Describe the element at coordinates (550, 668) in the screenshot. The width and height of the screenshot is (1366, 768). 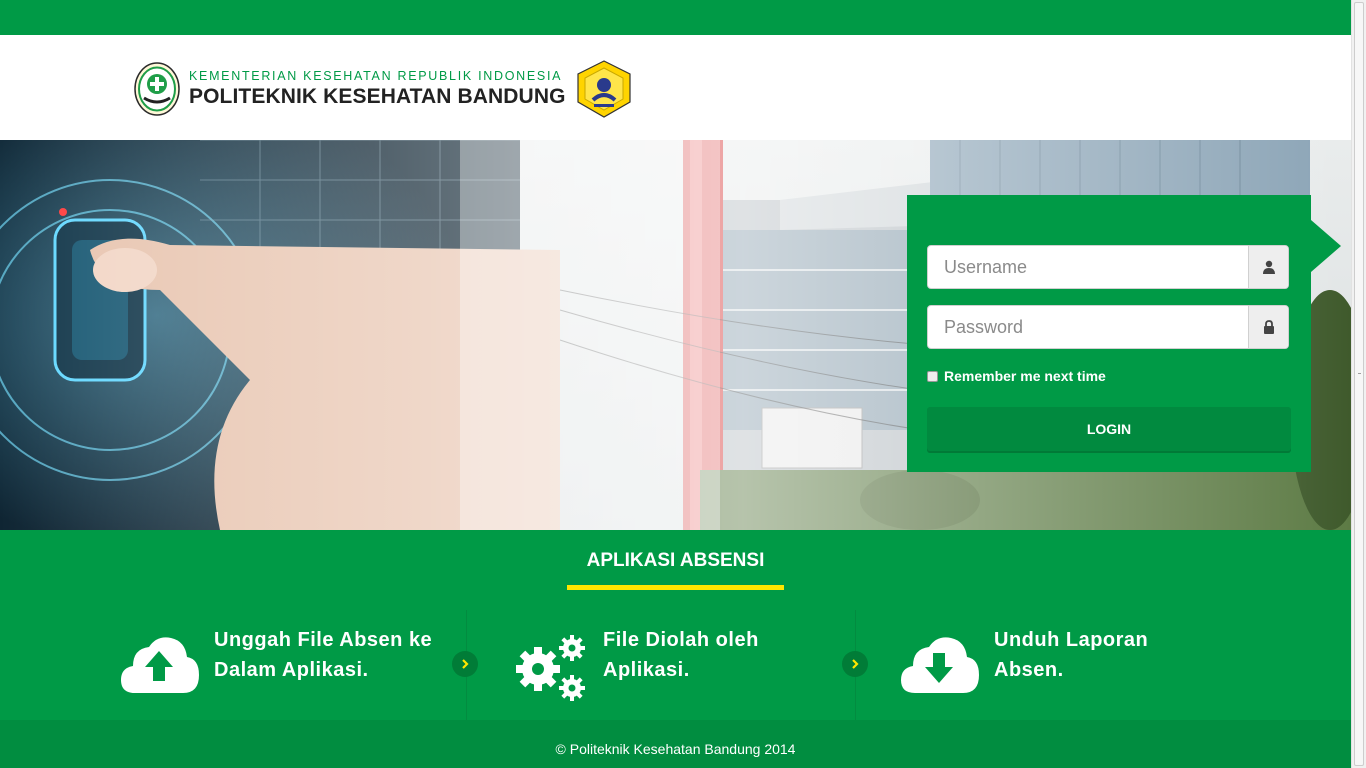
I see `gears-icon` at that location.